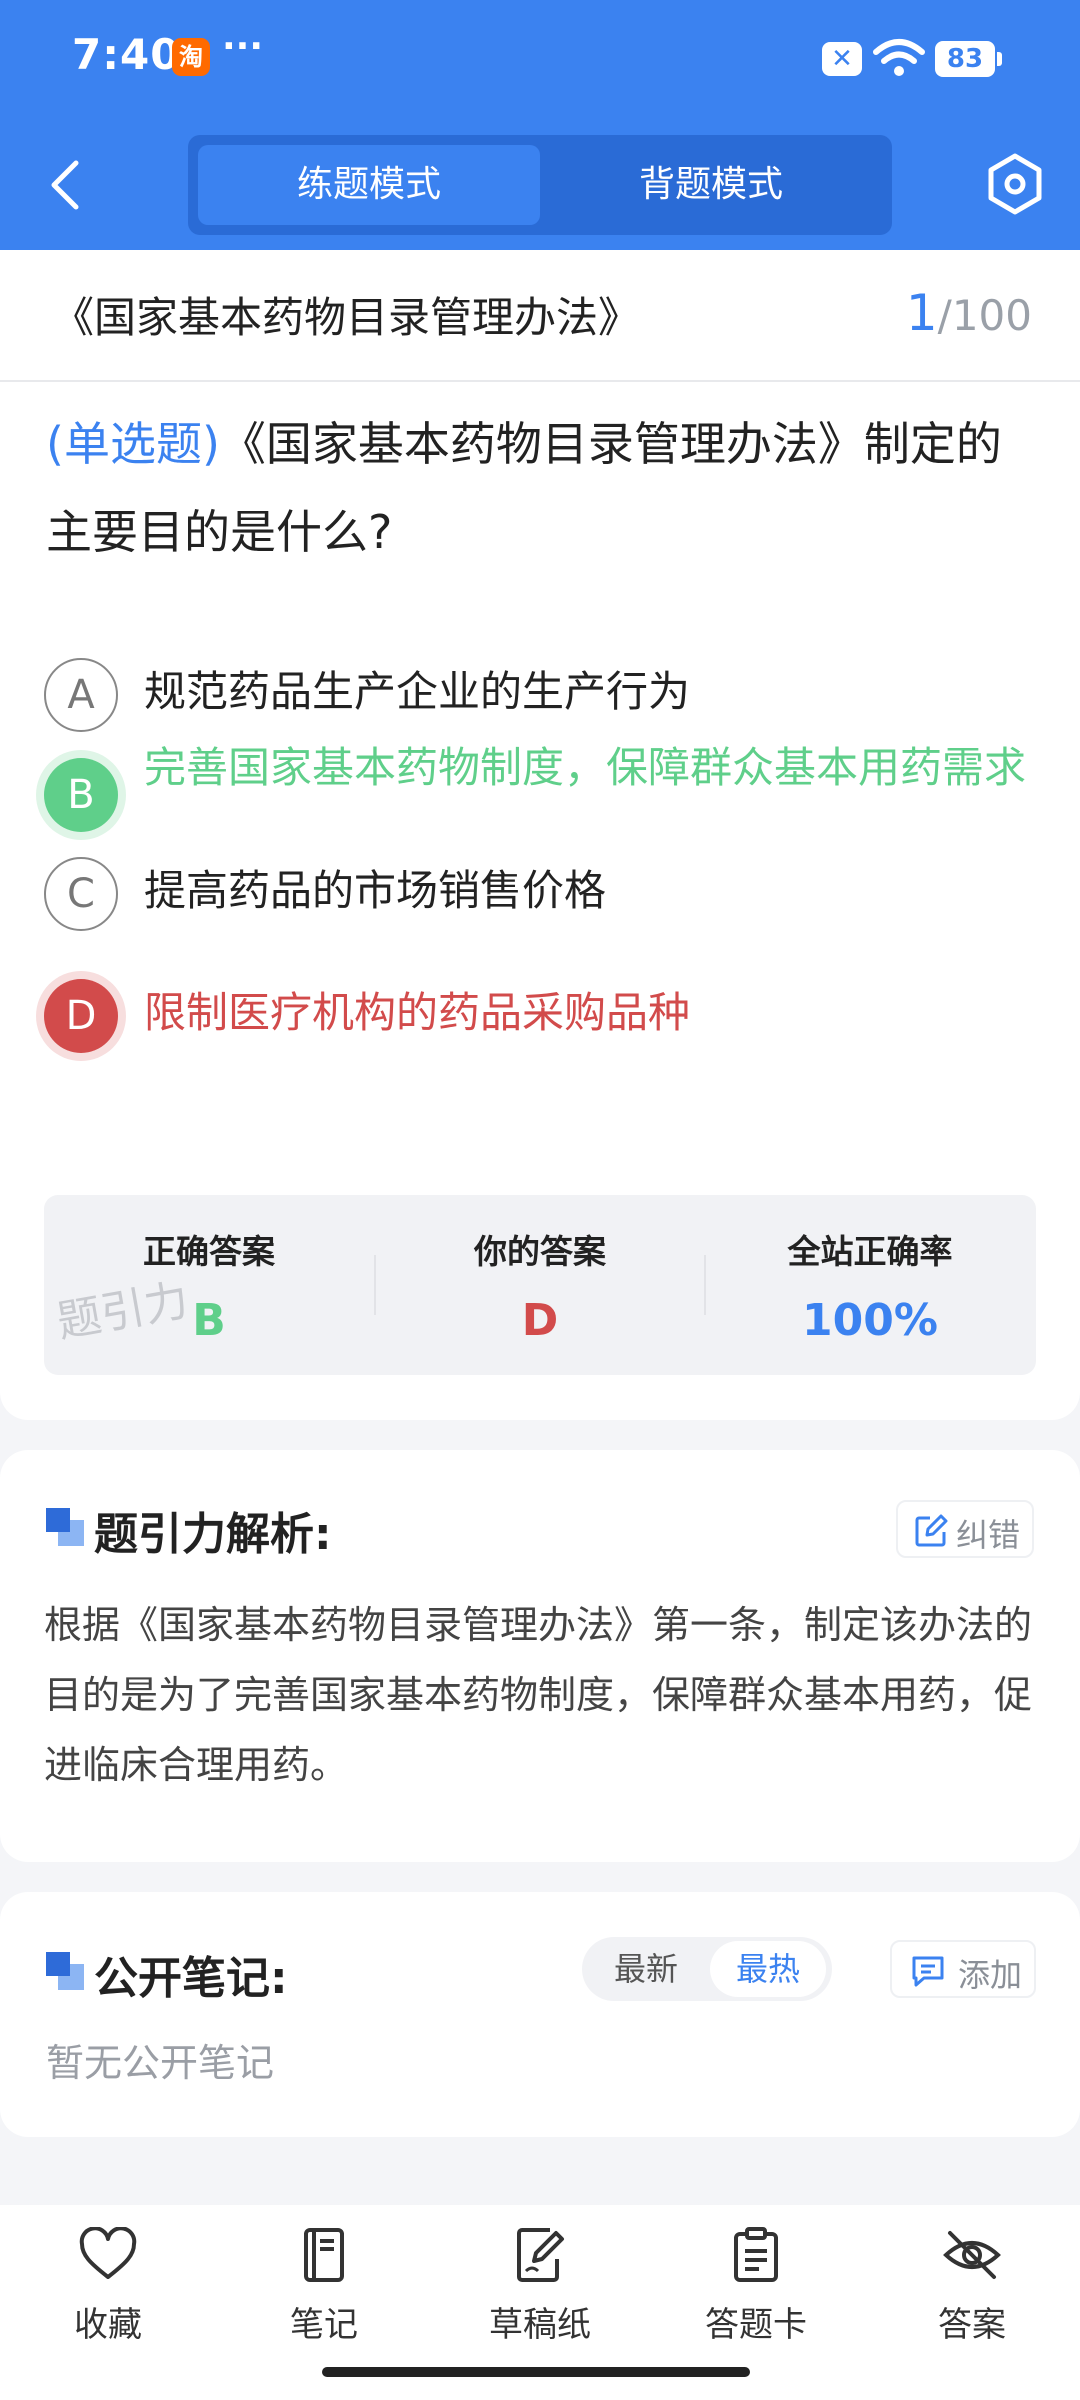  Describe the element at coordinates (711, 185) in the screenshot. I see `tab-memorize-mode: 背题模式` at that location.